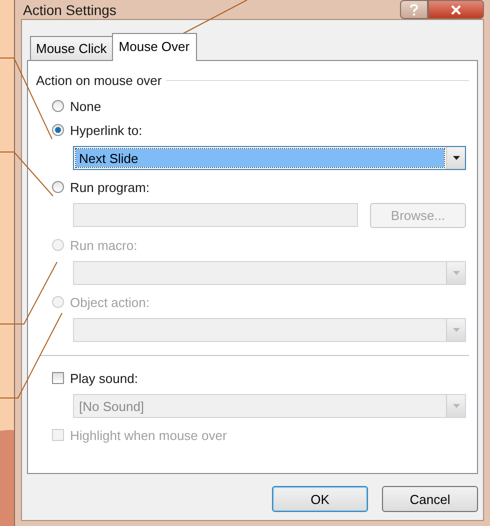  I want to click on close-icon, so click(456, 9).